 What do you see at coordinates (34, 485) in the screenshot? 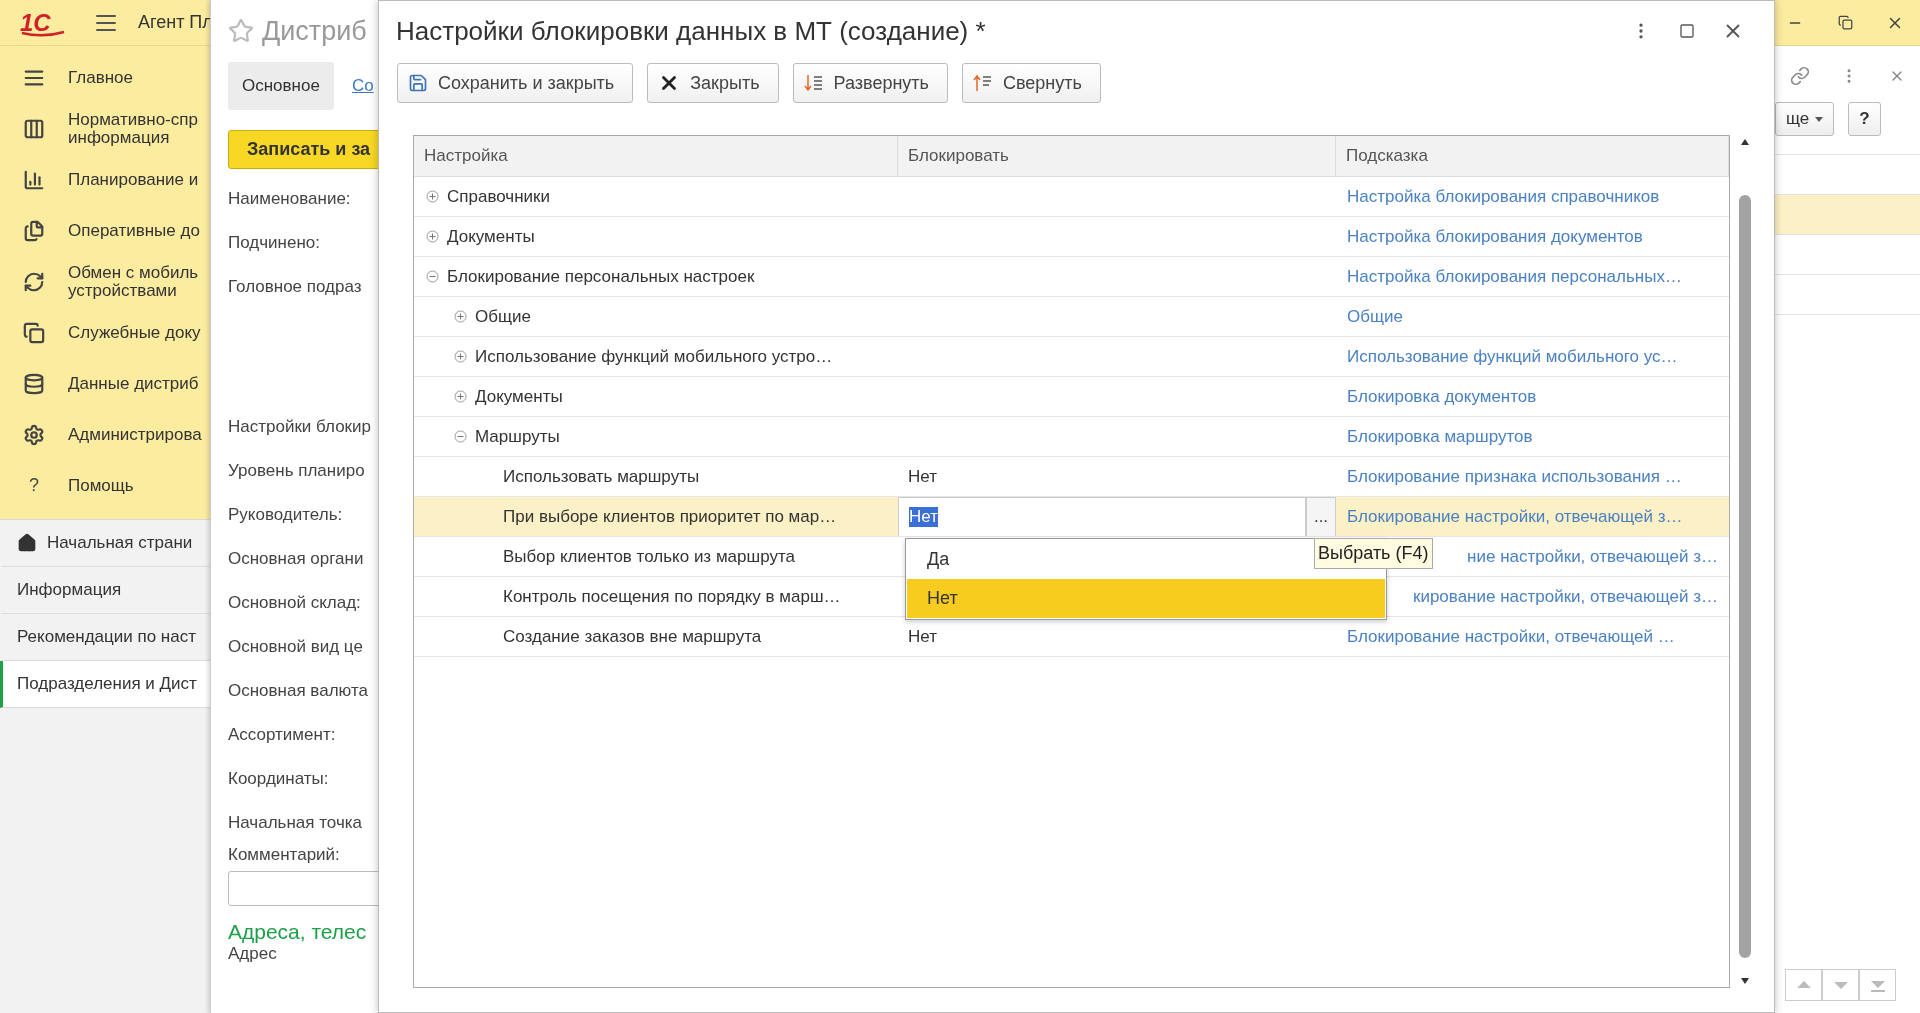
I see `help-icon: ?` at bounding box center [34, 485].